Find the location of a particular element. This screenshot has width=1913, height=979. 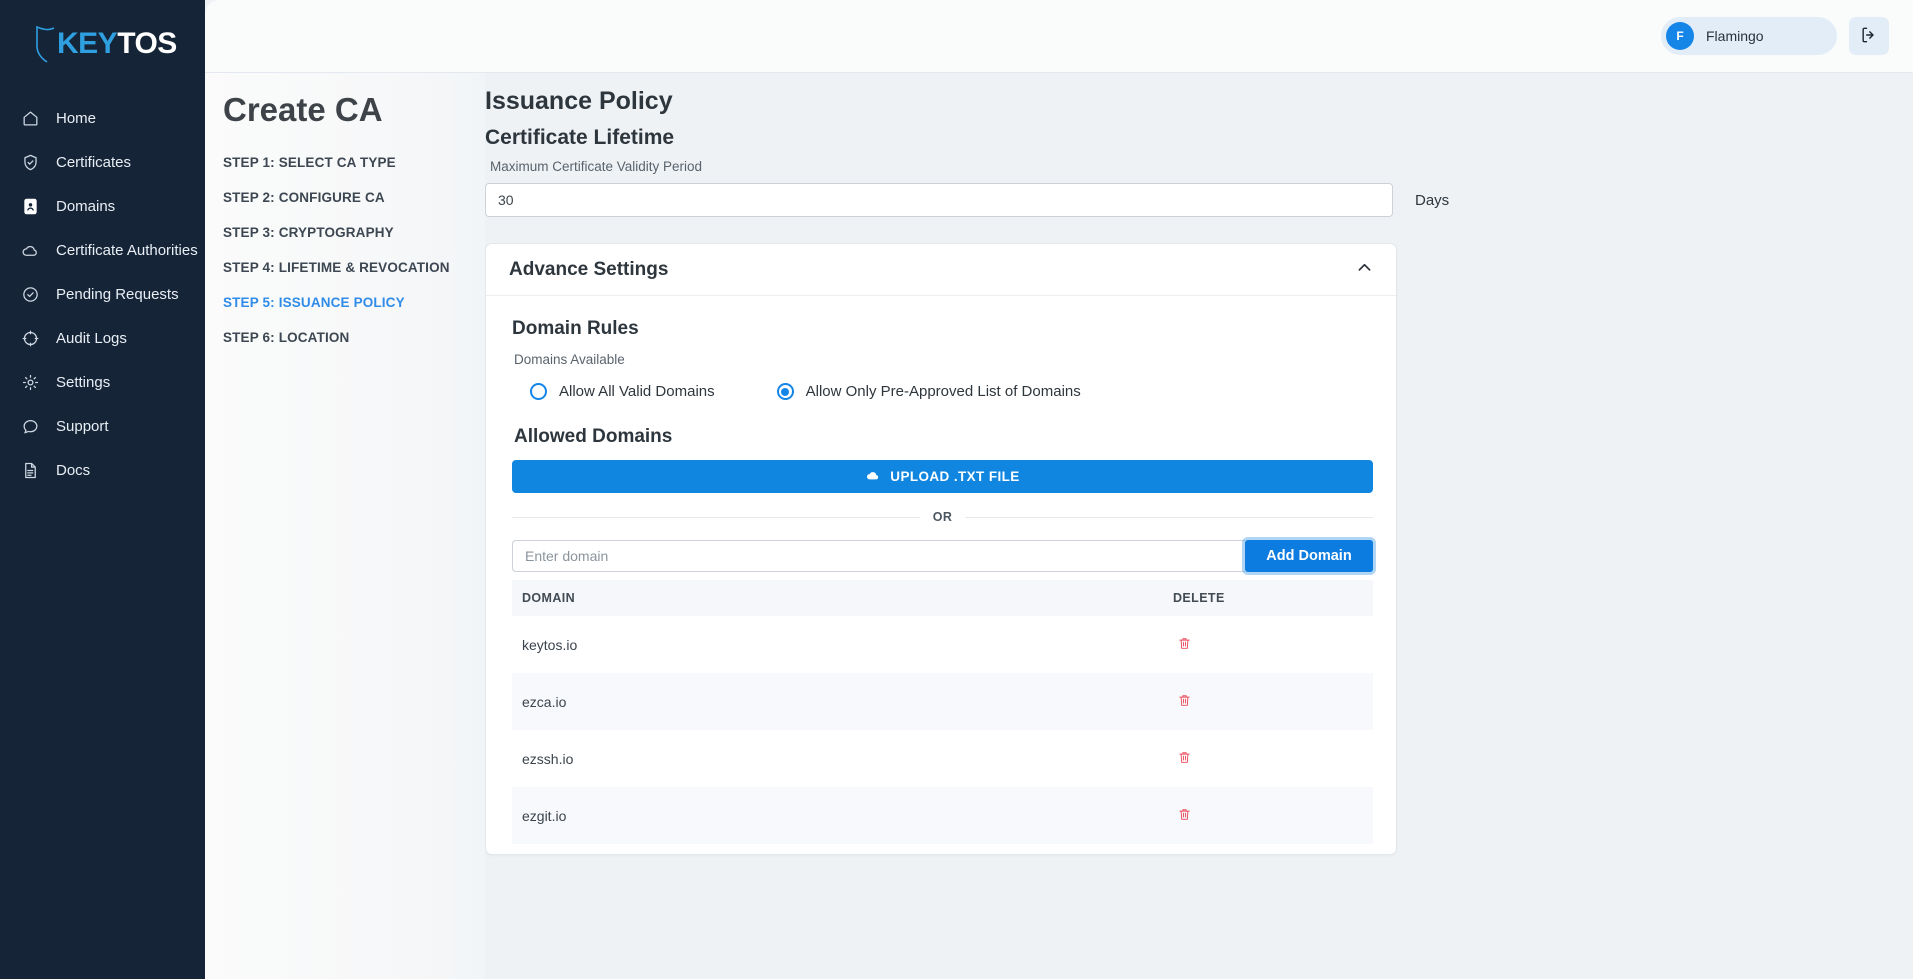

logo: KEYTOS is located at coordinates (102, 44).